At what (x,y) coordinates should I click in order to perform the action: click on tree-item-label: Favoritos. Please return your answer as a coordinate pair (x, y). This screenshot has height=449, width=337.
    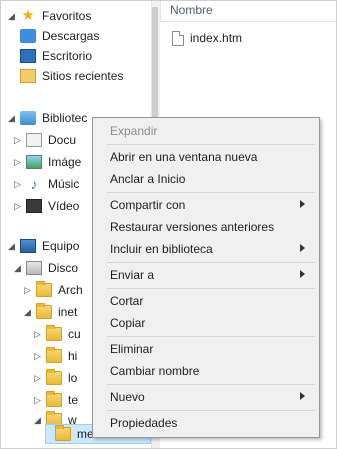
    Looking at the image, I should click on (67, 16).